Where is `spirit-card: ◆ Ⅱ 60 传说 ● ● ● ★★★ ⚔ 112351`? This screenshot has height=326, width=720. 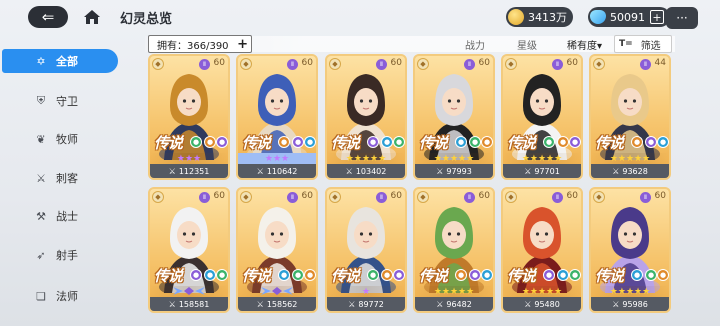
spirit-card: ◆ Ⅱ 60 传说 ● ● ● ★★★ ⚔ 112351 is located at coordinates (189, 117).